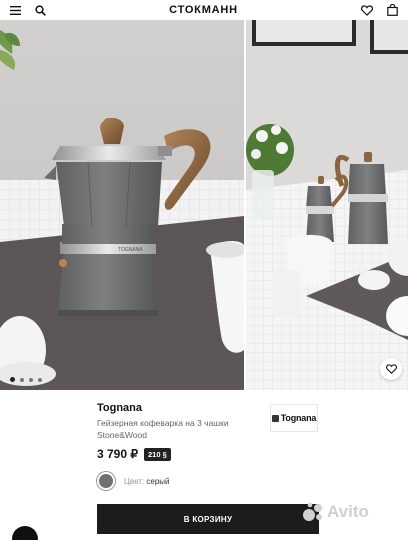  What do you see at coordinates (298, 418) in the screenshot?
I see `brand-logo-text: Tognana` at bounding box center [298, 418].